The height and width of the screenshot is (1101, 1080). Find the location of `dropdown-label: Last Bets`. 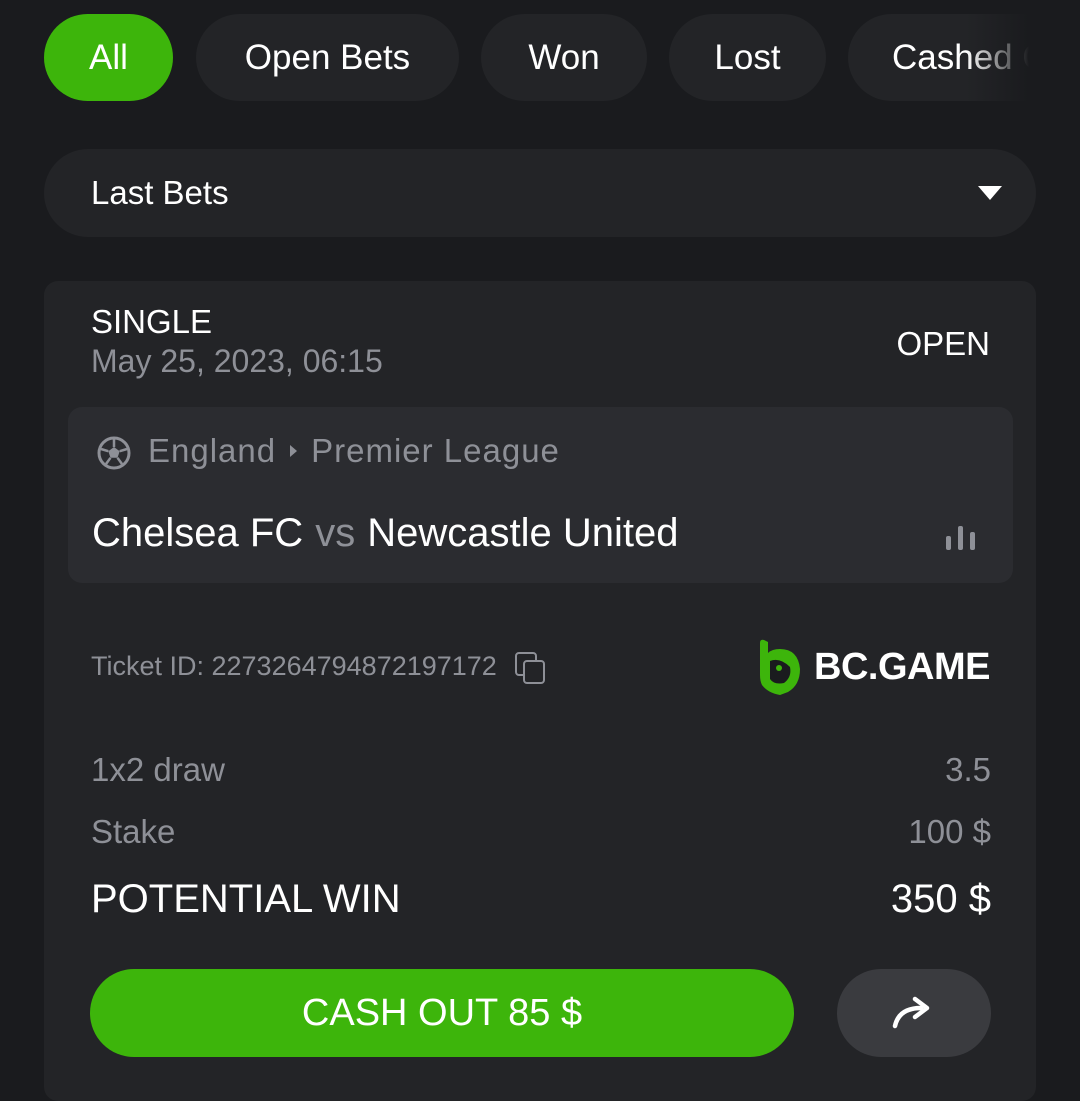

dropdown-label: Last Bets is located at coordinates (160, 192).